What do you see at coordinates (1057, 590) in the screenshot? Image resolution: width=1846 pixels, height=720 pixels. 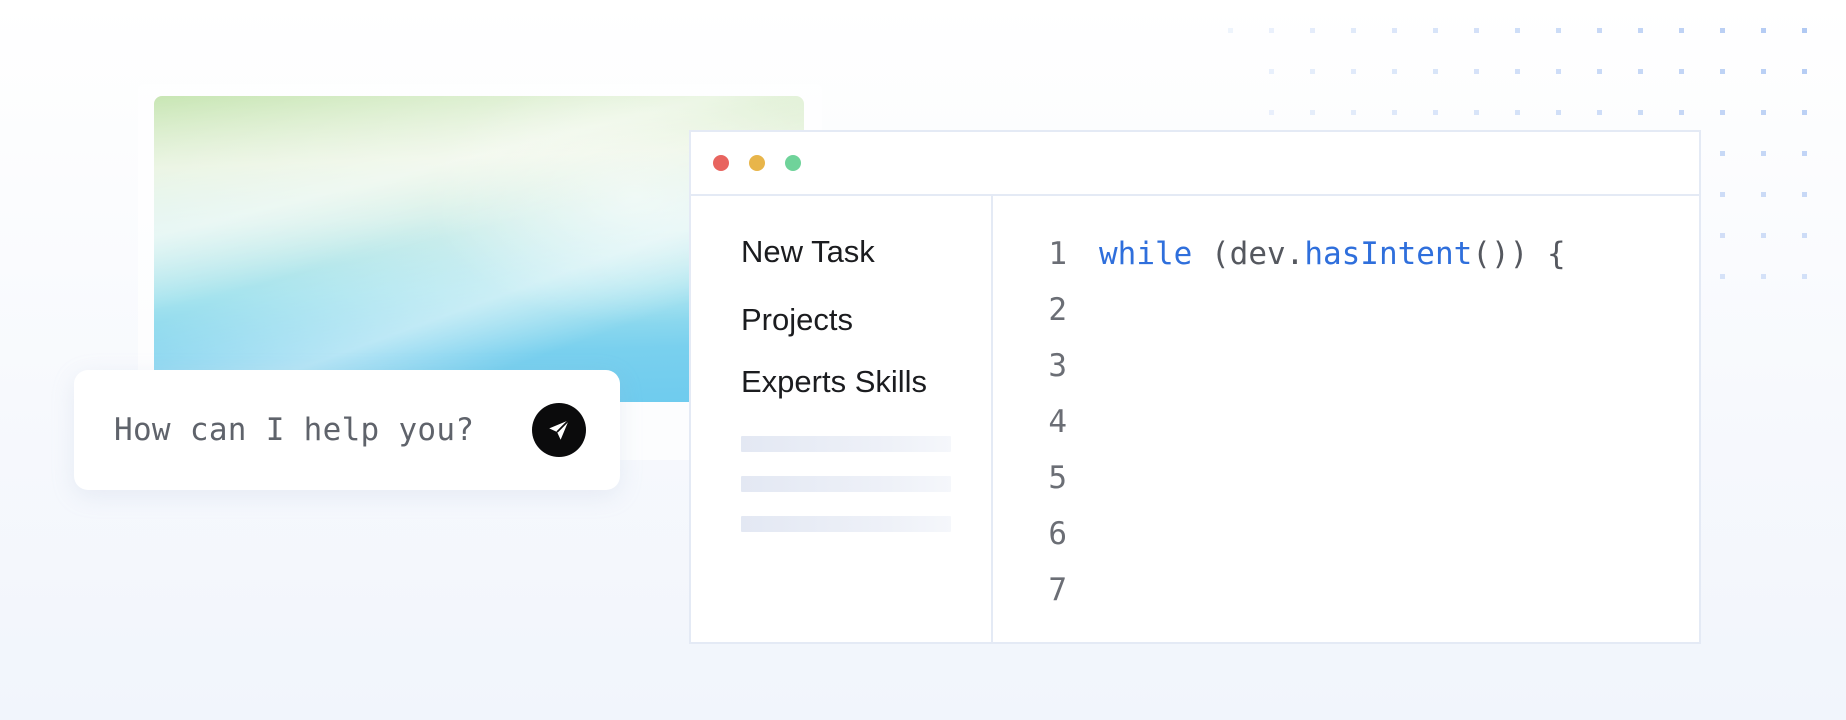 I see `line-number: 7` at bounding box center [1057, 590].